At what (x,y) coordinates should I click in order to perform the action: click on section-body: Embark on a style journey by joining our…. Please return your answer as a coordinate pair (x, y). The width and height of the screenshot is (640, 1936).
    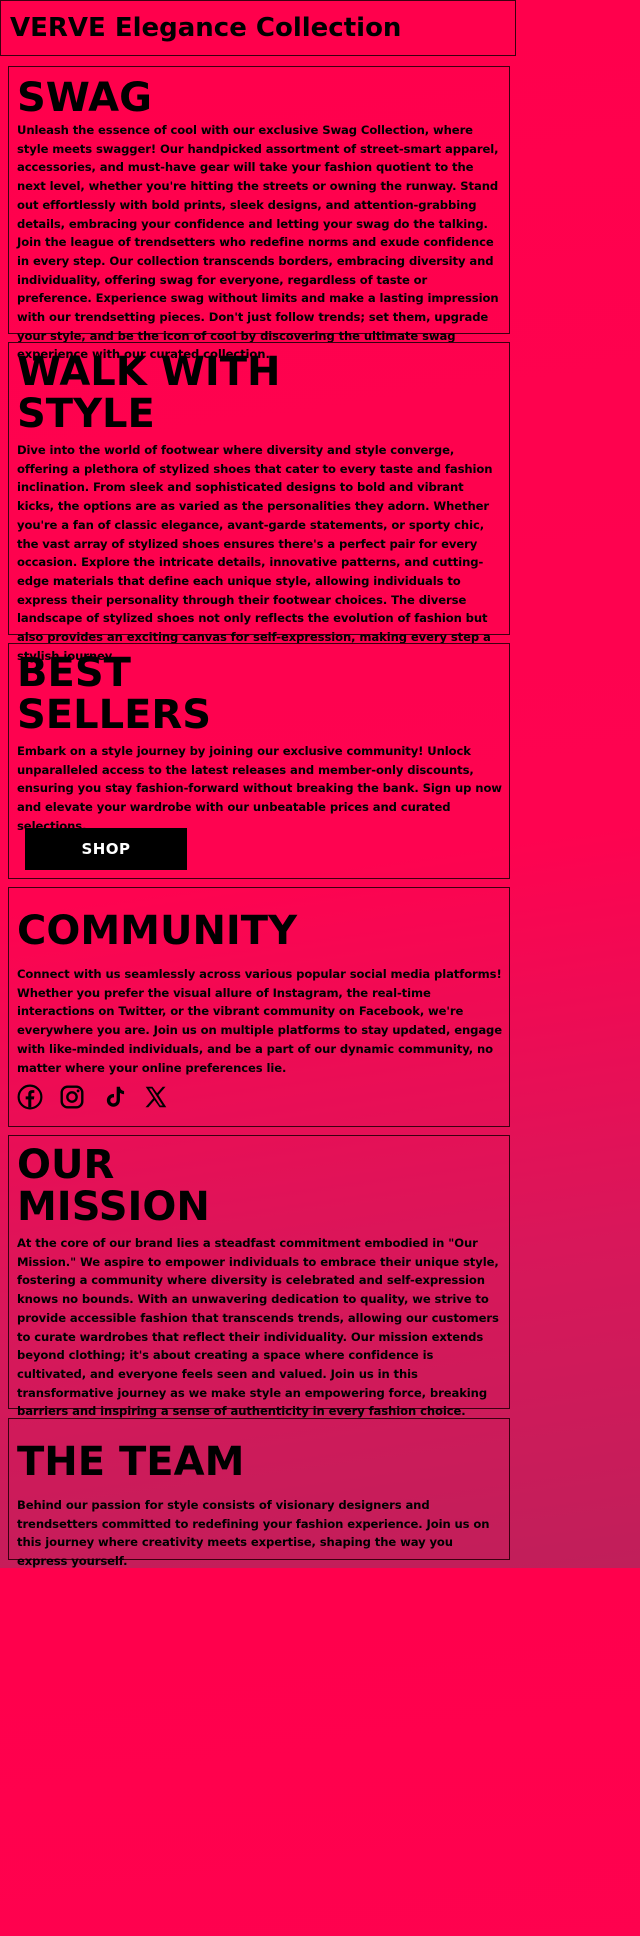
    Looking at the image, I should click on (259, 788).